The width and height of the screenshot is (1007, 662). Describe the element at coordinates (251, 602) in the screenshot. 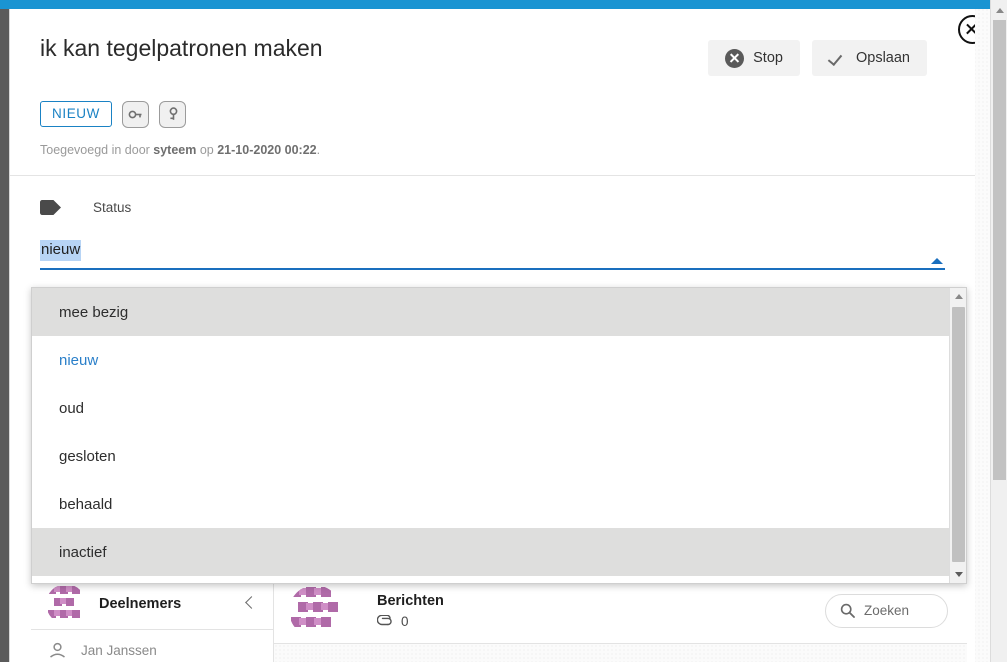

I see `chevron-left-icon` at that location.